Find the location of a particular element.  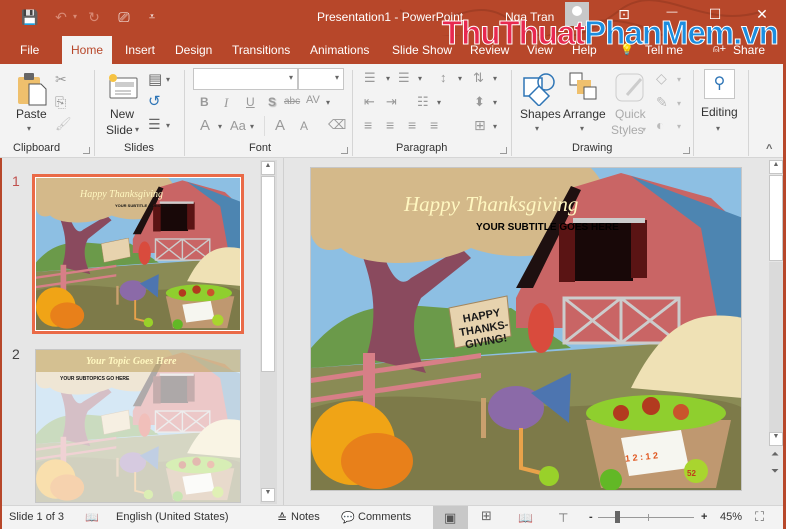

save-icon: 💾 is located at coordinates (30, 17).